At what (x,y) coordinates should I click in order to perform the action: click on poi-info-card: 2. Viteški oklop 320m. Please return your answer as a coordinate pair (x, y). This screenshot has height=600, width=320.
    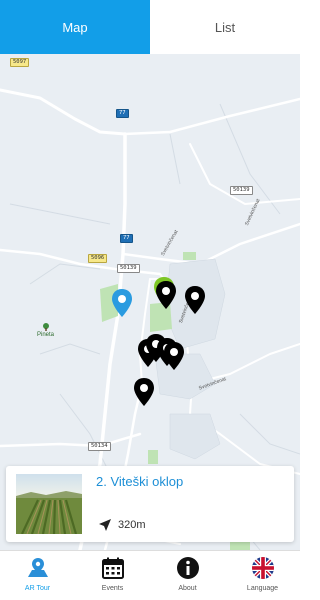
    Looking at the image, I should click on (150, 504).